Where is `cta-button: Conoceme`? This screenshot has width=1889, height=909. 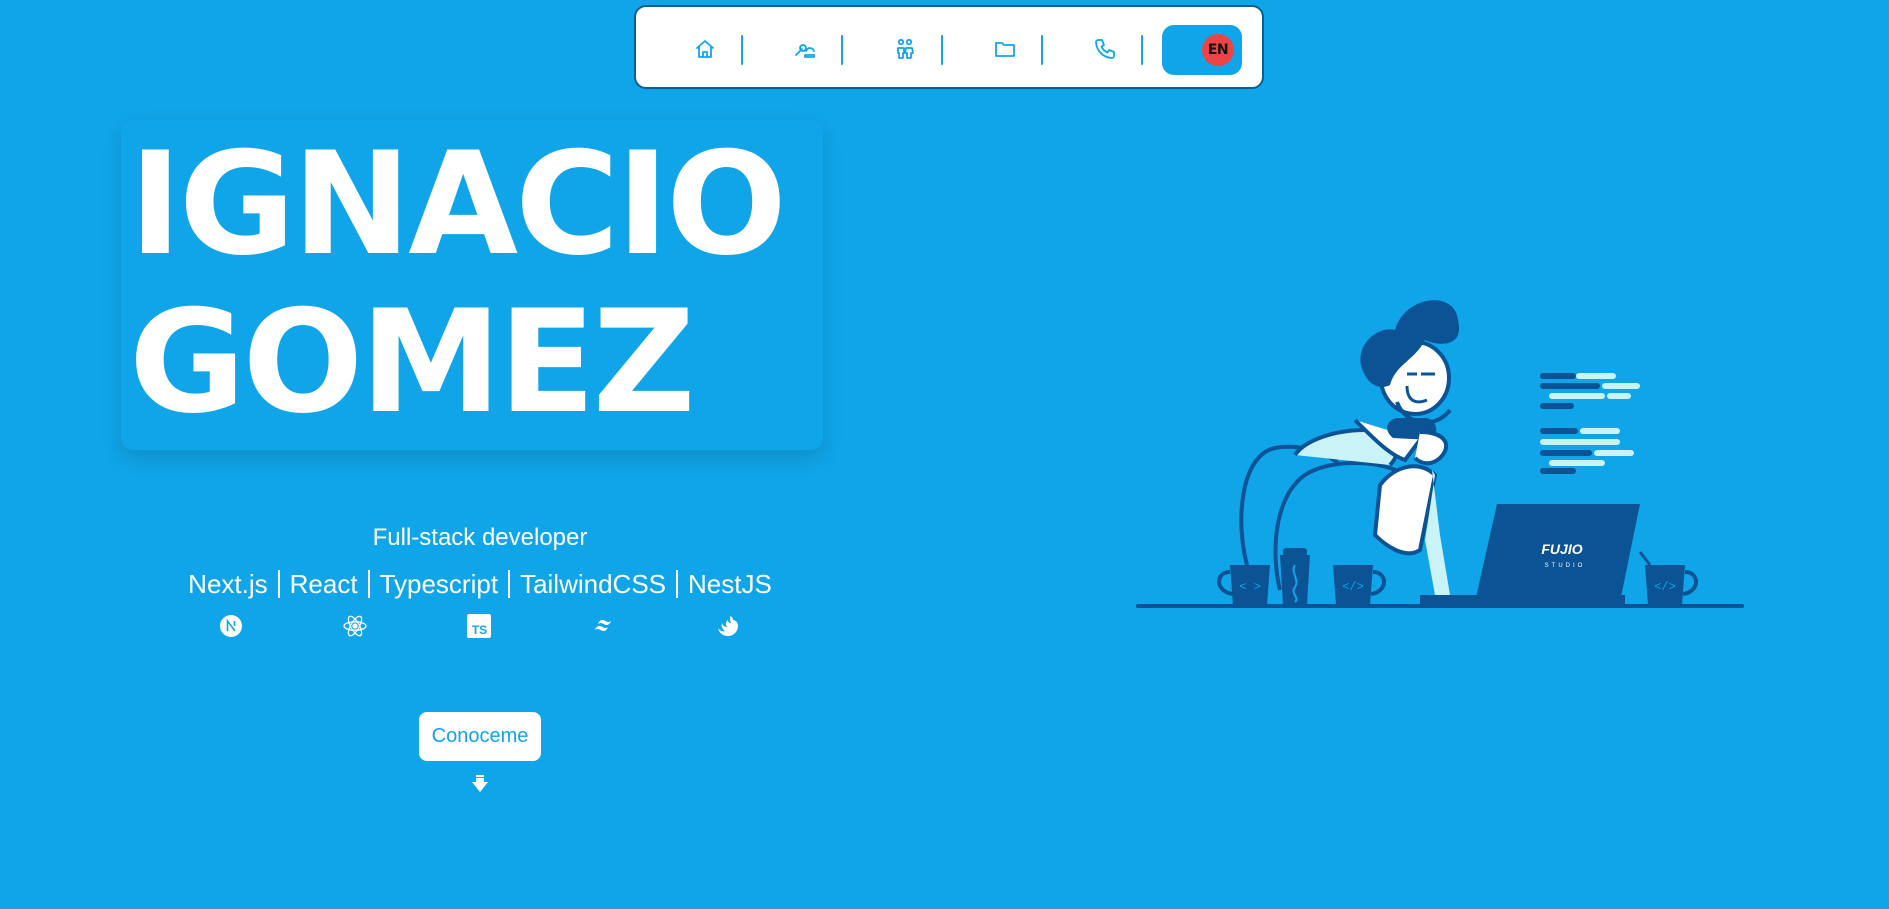 cta-button: Conoceme is located at coordinates (480, 736).